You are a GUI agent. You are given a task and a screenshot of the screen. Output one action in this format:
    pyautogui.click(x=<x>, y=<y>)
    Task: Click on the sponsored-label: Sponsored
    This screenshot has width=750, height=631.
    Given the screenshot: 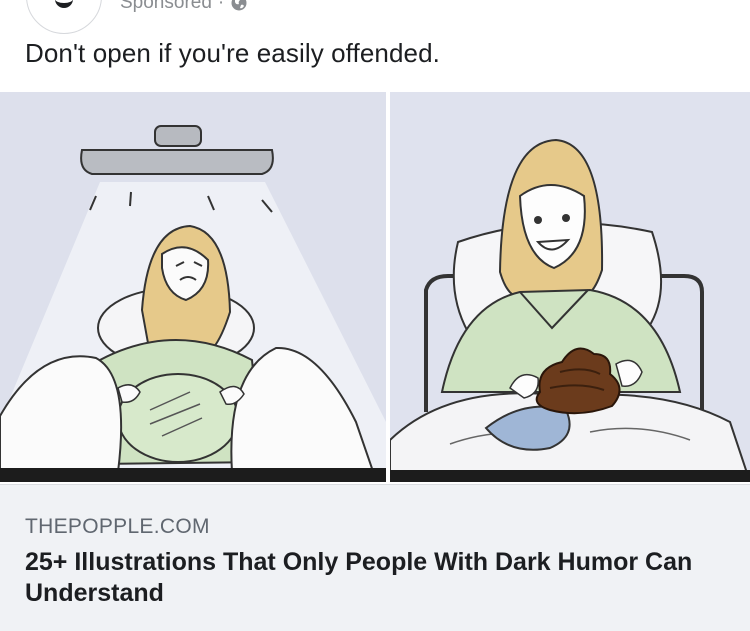 What is the action you would take?
    pyautogui.click(x=166, y=7)
    